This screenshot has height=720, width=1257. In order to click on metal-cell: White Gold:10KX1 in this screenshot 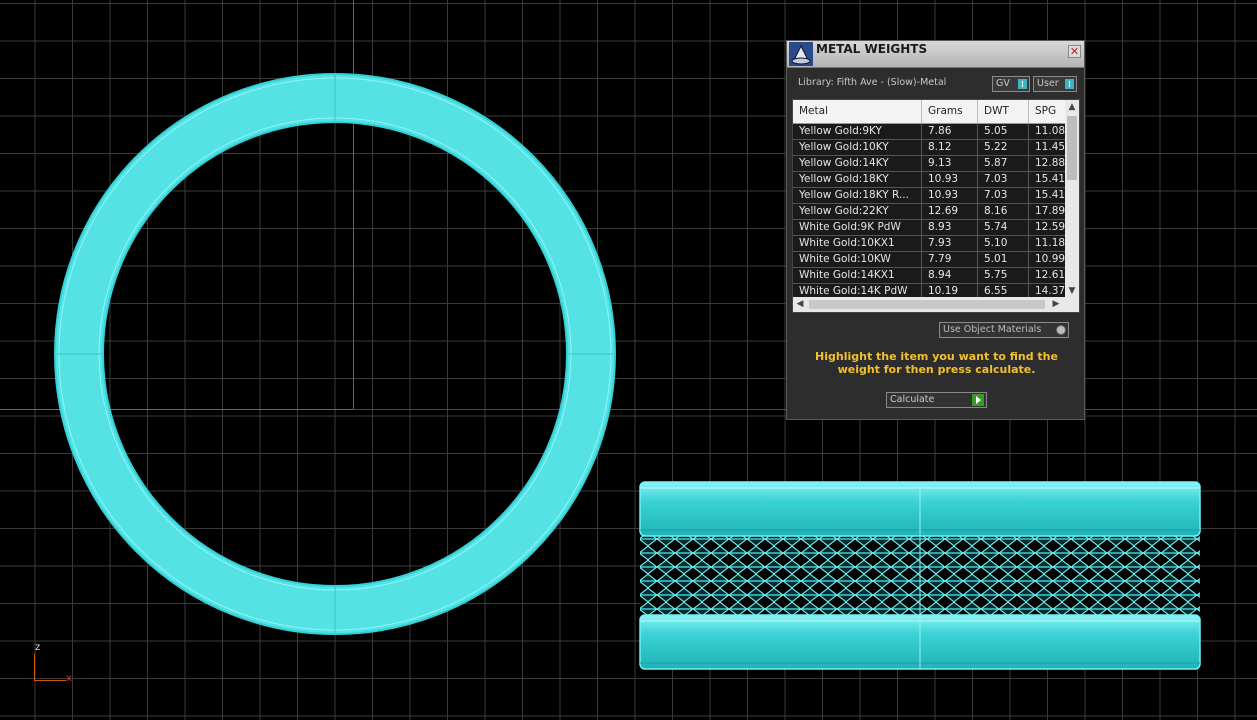, I will do `click(857, 243)`.